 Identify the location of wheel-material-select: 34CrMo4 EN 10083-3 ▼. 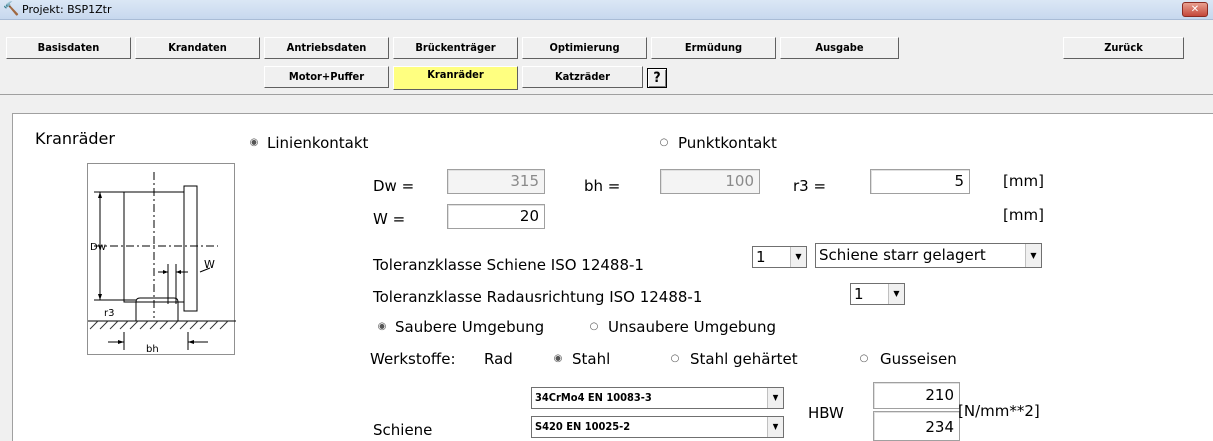
(657, 398).